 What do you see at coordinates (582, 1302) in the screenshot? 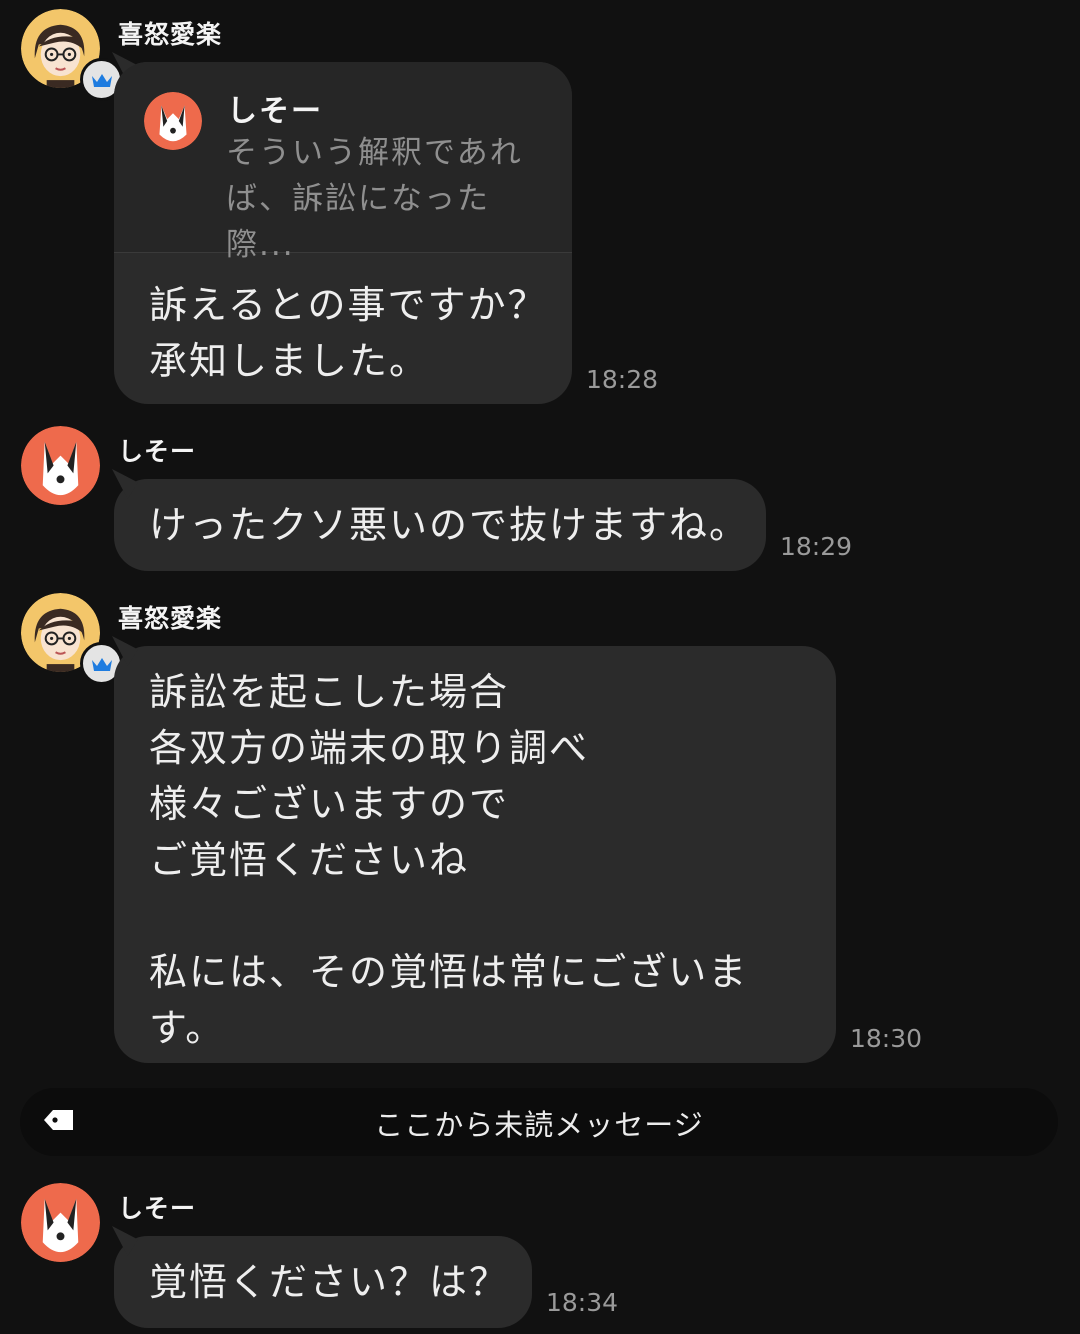
I see `message-time: 18:34` at bounding box center [582, 1302].